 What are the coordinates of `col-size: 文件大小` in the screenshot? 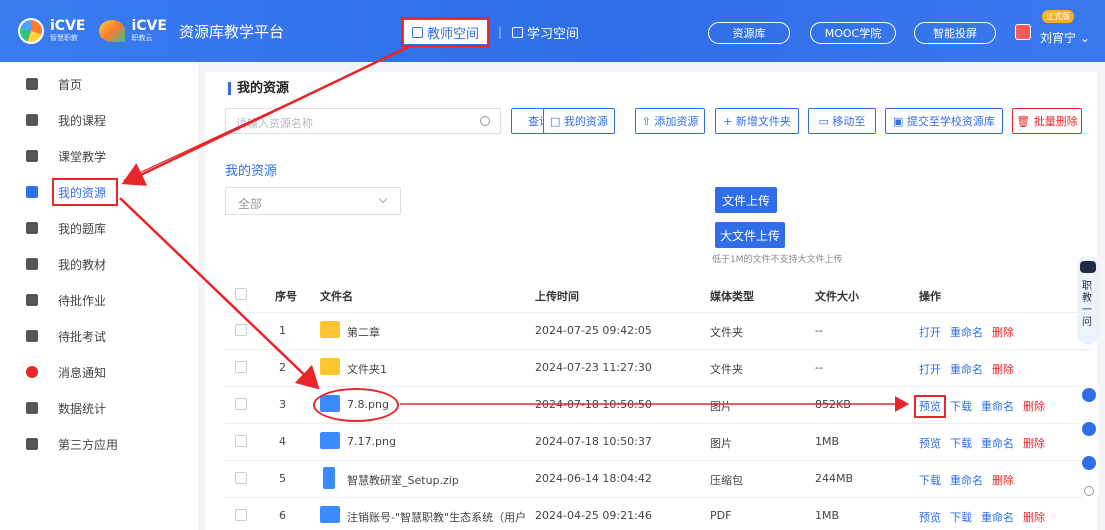 It's located at (837, 296).